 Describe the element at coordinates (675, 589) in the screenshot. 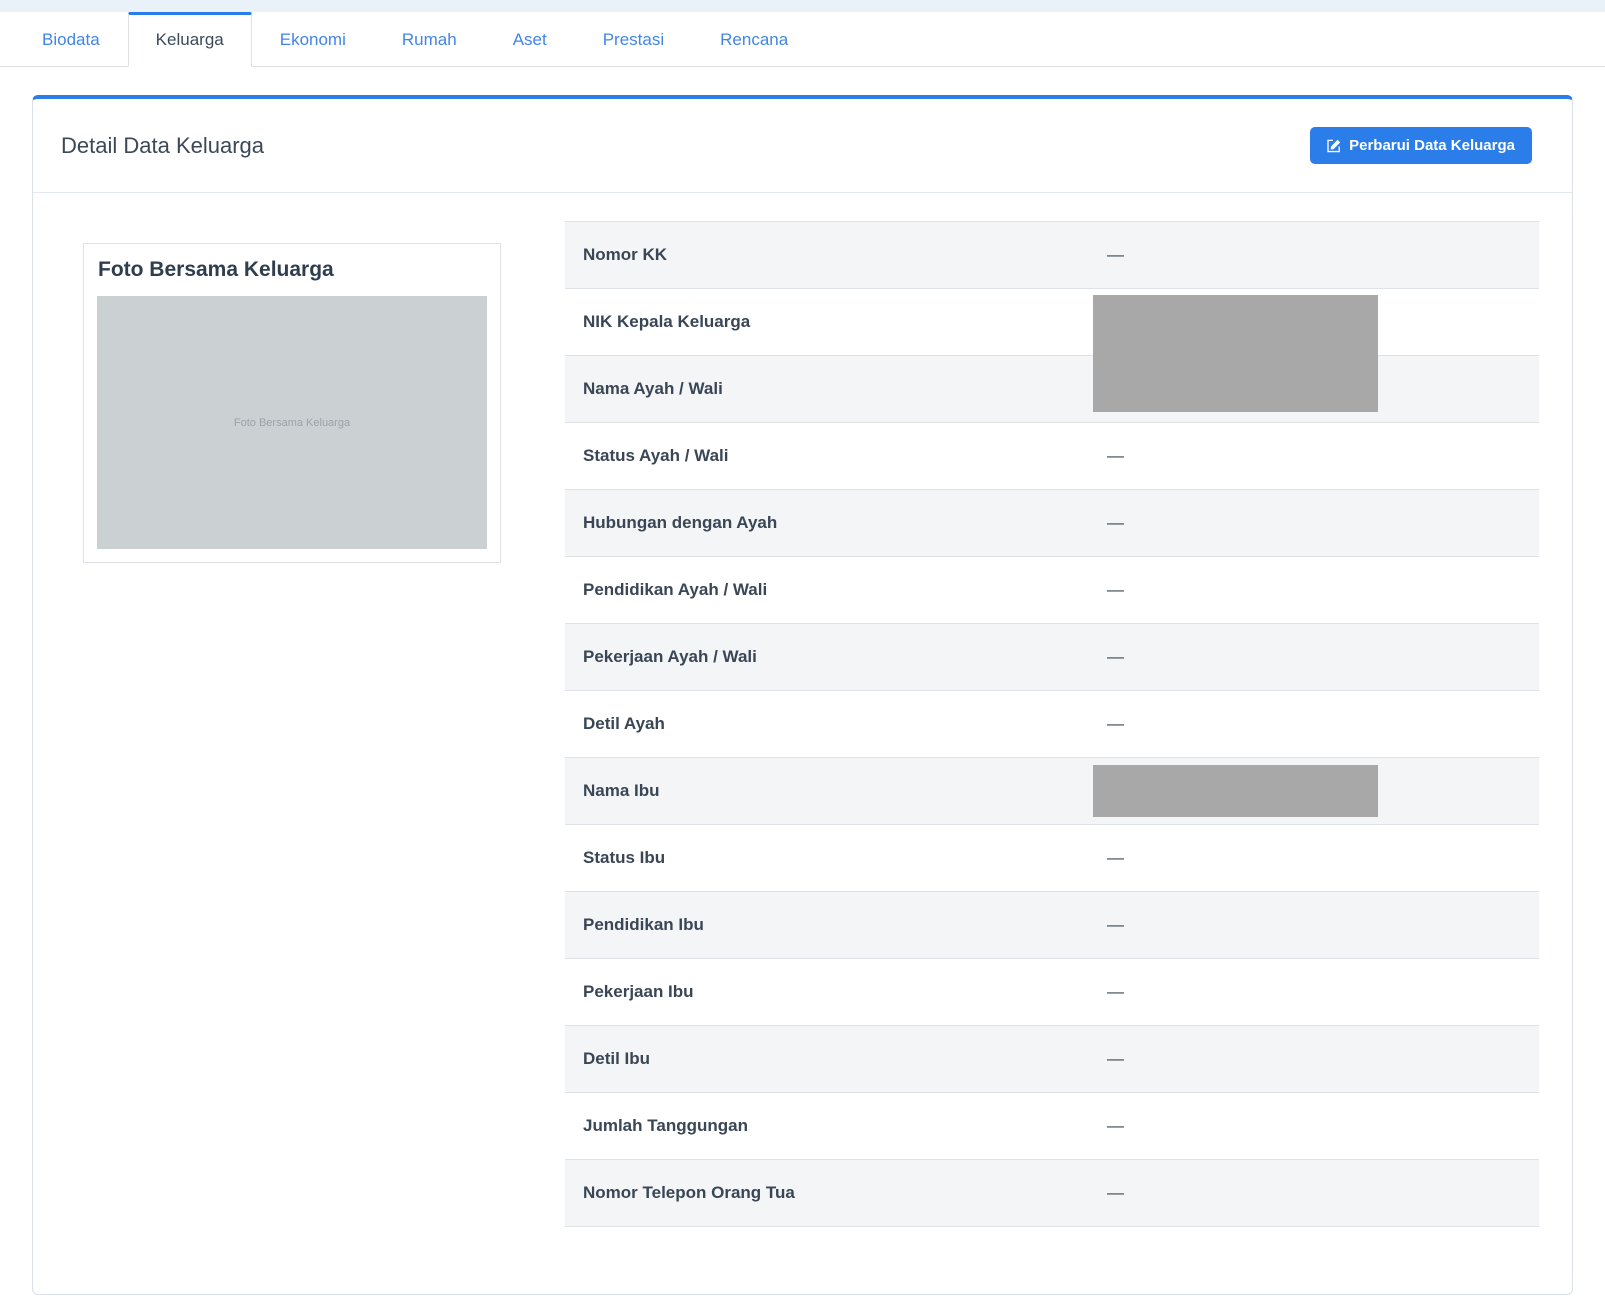

I see `row-label: Pendidikan Ayah / Wali` at that location.